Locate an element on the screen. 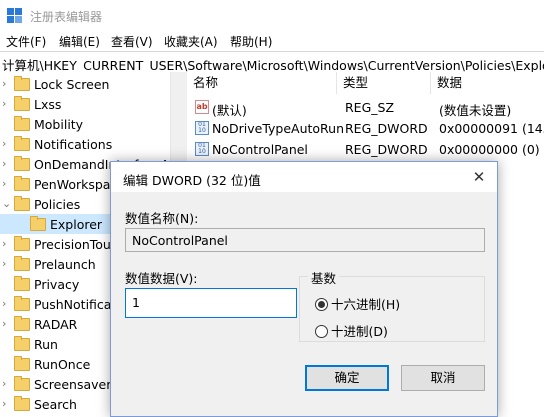 This screenshot has width=544, height=417. tree-item-mobility: Mobility is located at coordinates (85, 124).